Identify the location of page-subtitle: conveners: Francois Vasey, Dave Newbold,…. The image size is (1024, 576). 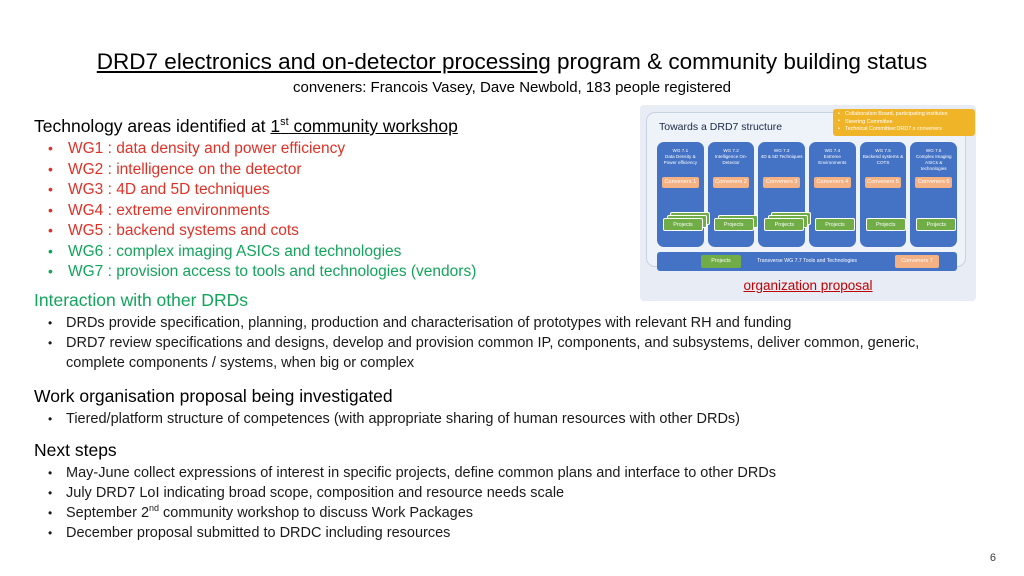
(512, 87).